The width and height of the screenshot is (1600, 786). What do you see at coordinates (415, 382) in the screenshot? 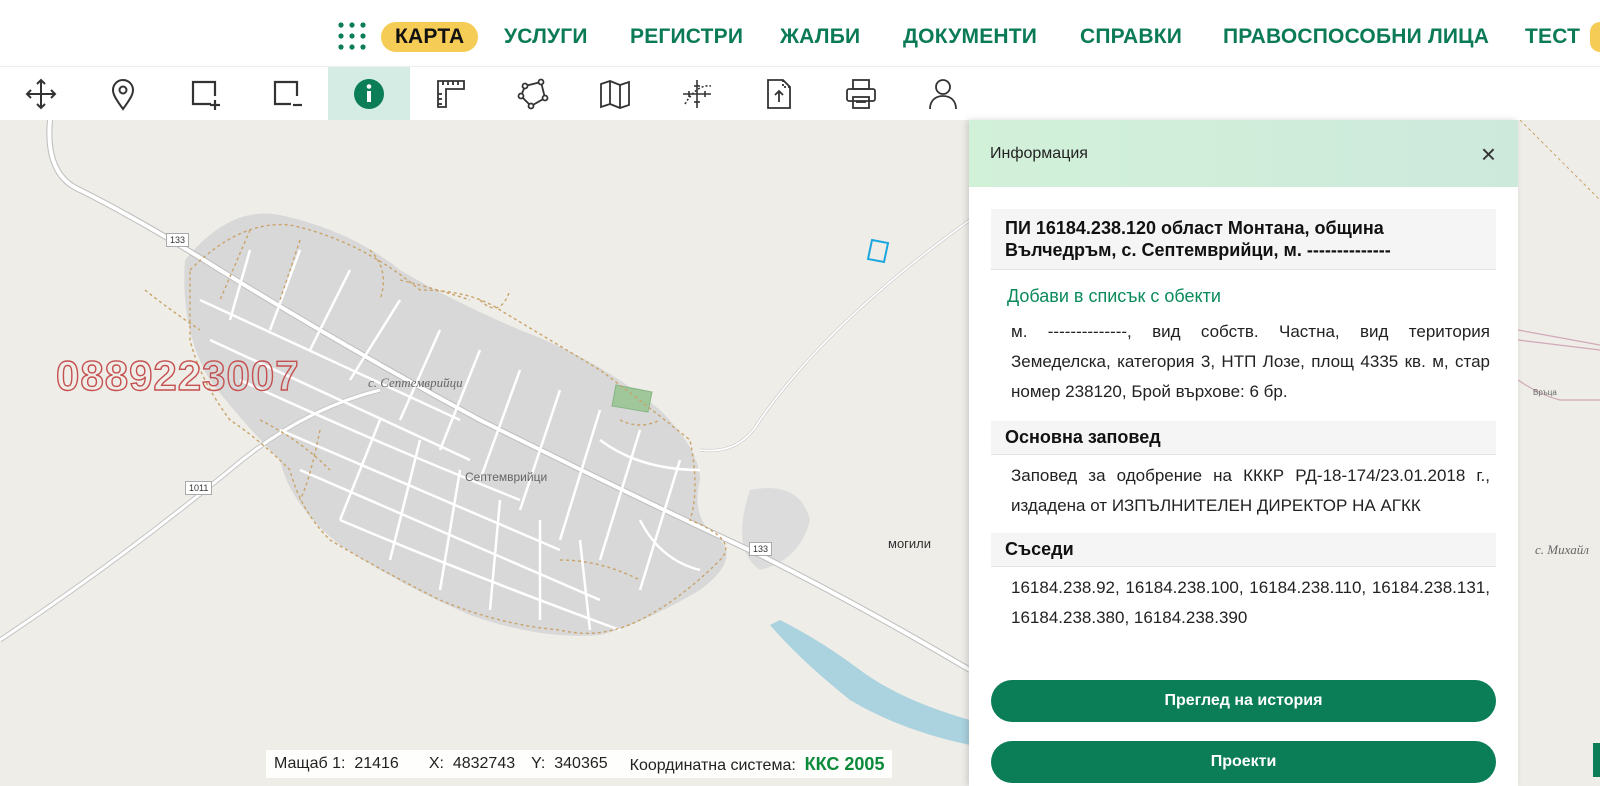
I see `village-label-serif: с. Септември̃йци` at bounding box center [415, 382].